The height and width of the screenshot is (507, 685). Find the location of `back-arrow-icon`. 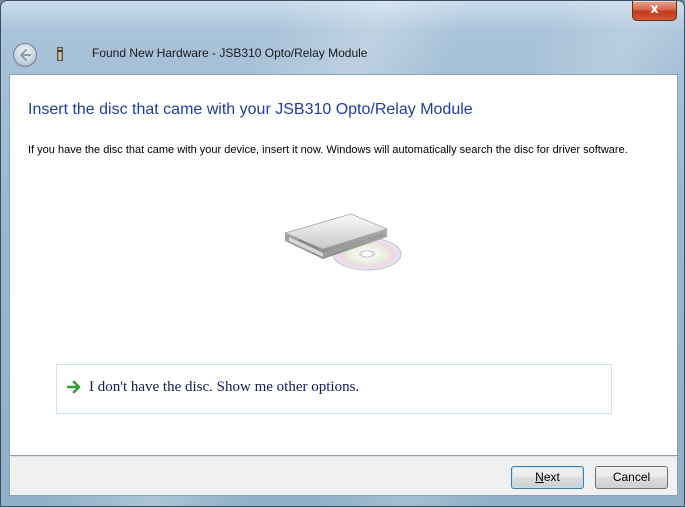

back-arrow-icon is located at coordinates (25, 55).